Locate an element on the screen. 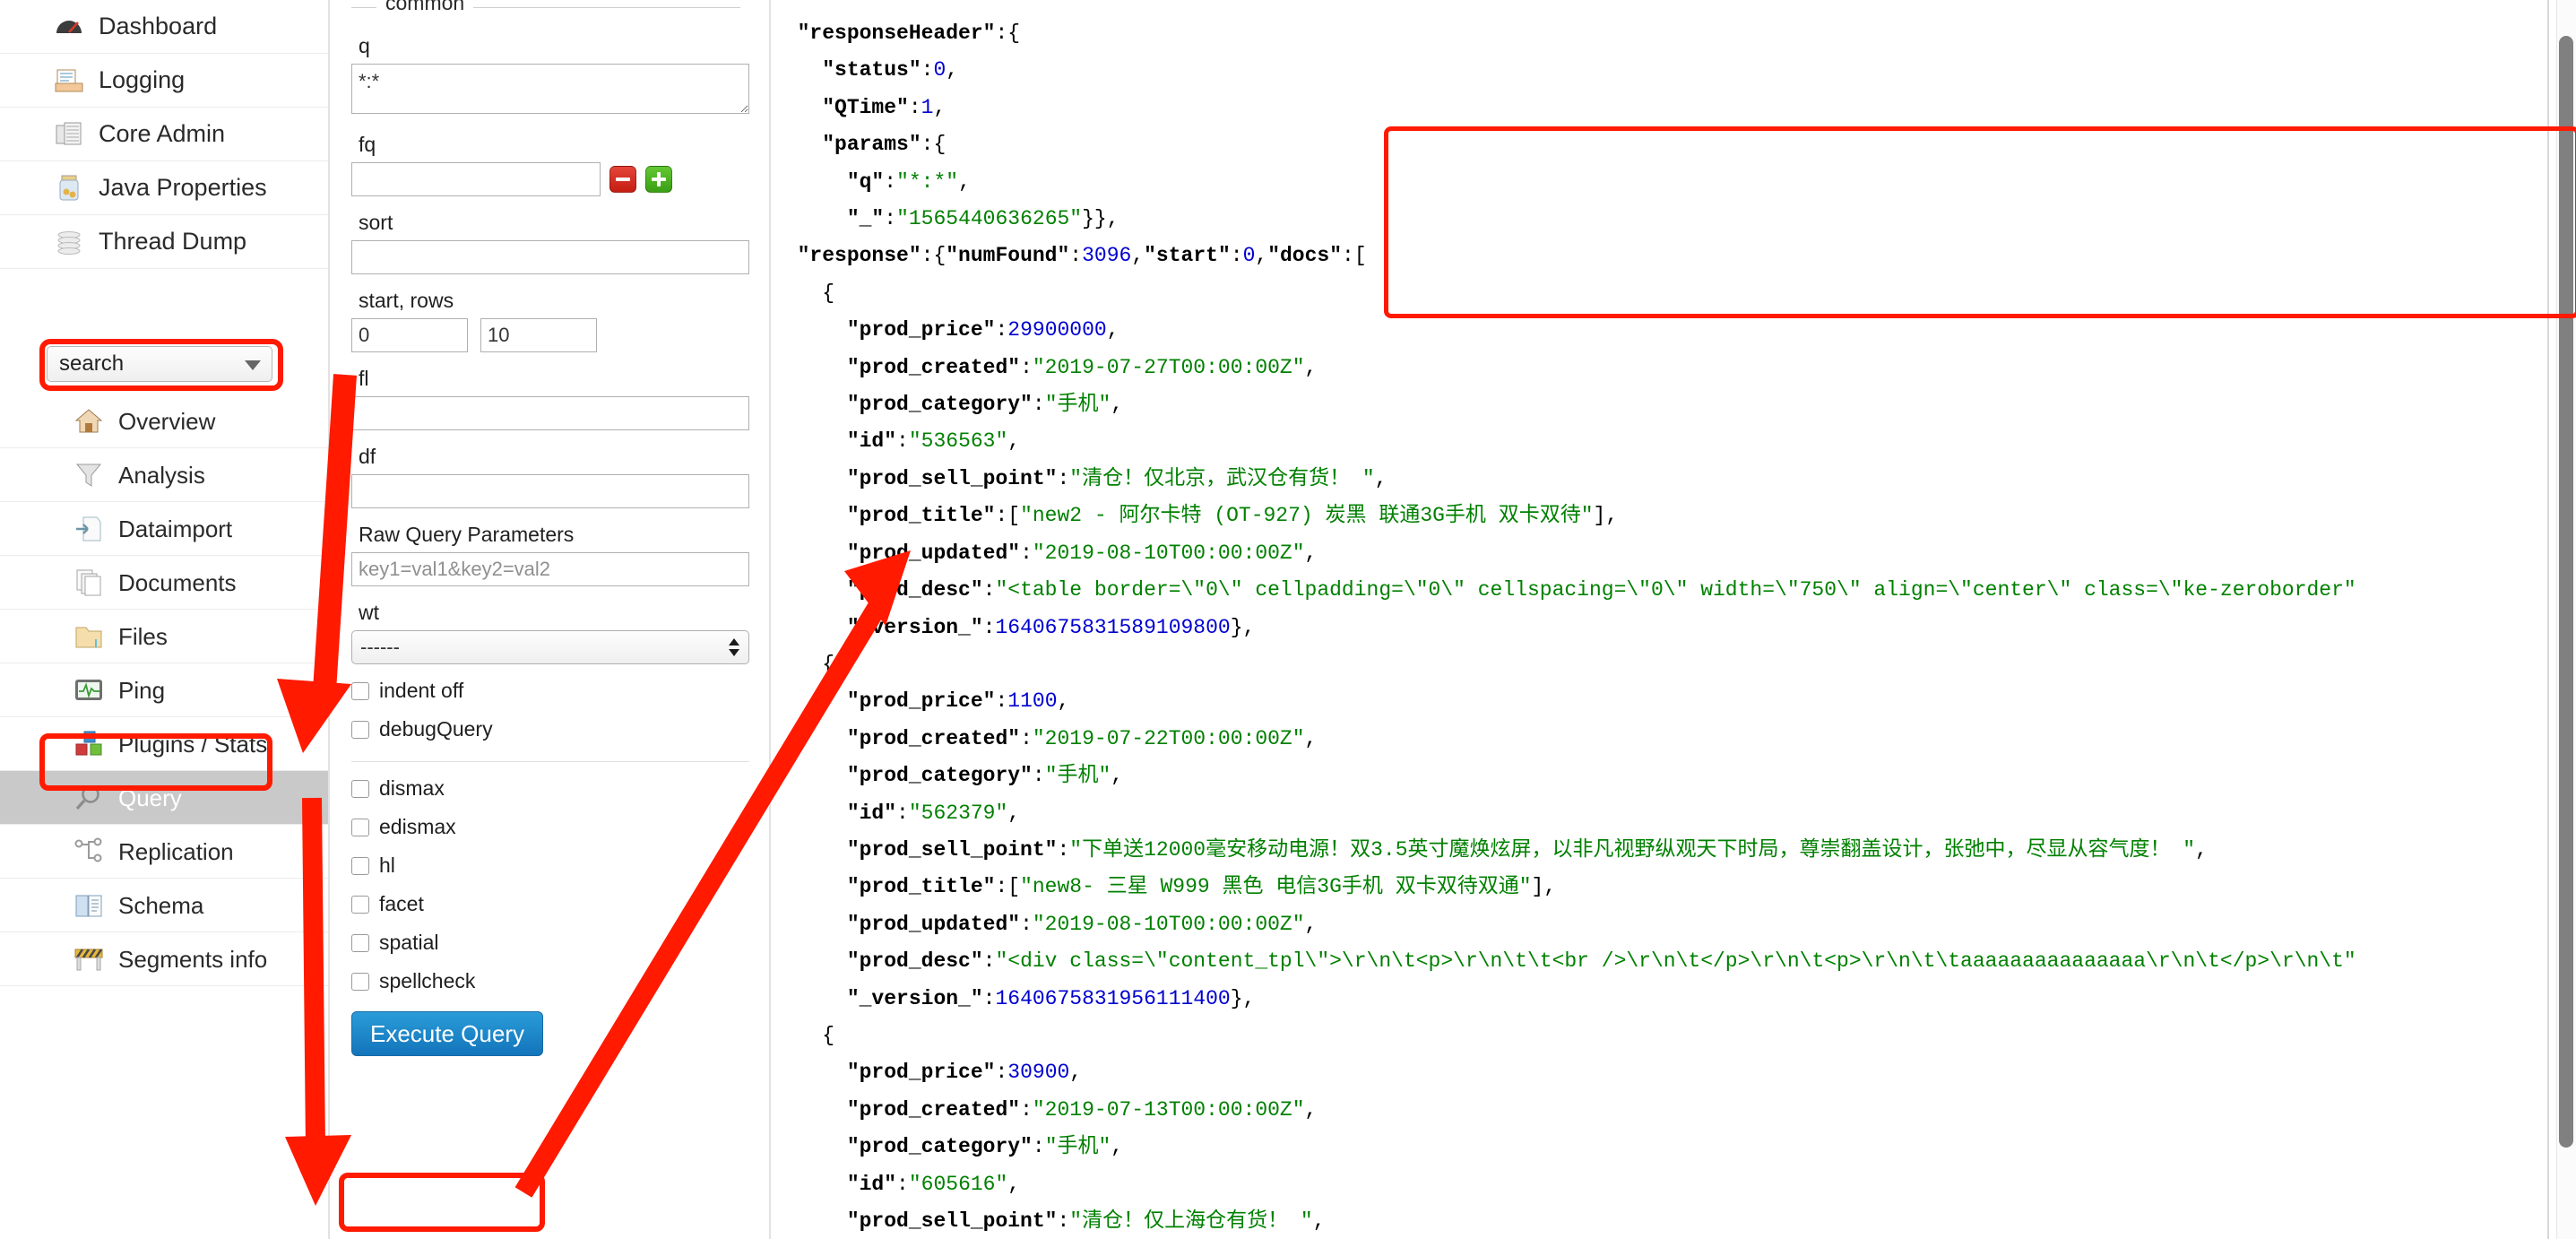  q-label: q is located at coordinates (364, 46).